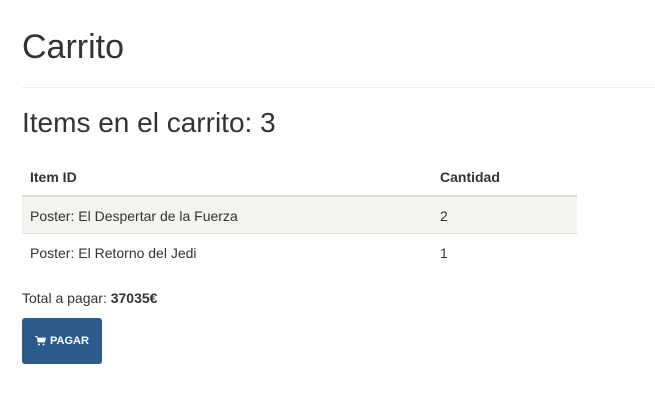  I want to click on item-name-cell: Poster: El Retorno del Jedi, so click(227, 251).